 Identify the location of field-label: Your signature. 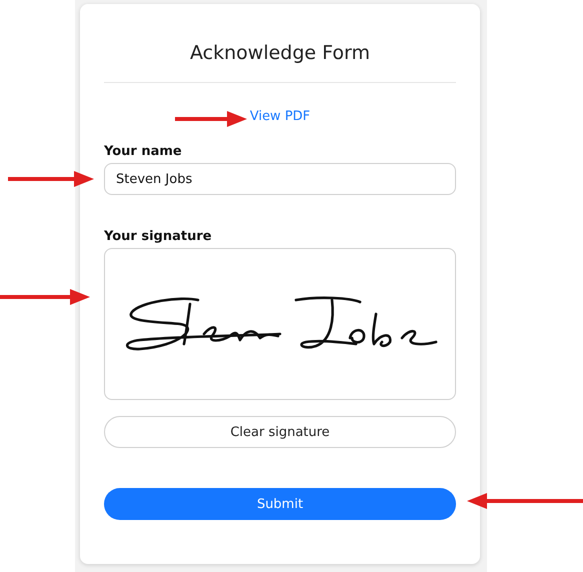
(158, 236).